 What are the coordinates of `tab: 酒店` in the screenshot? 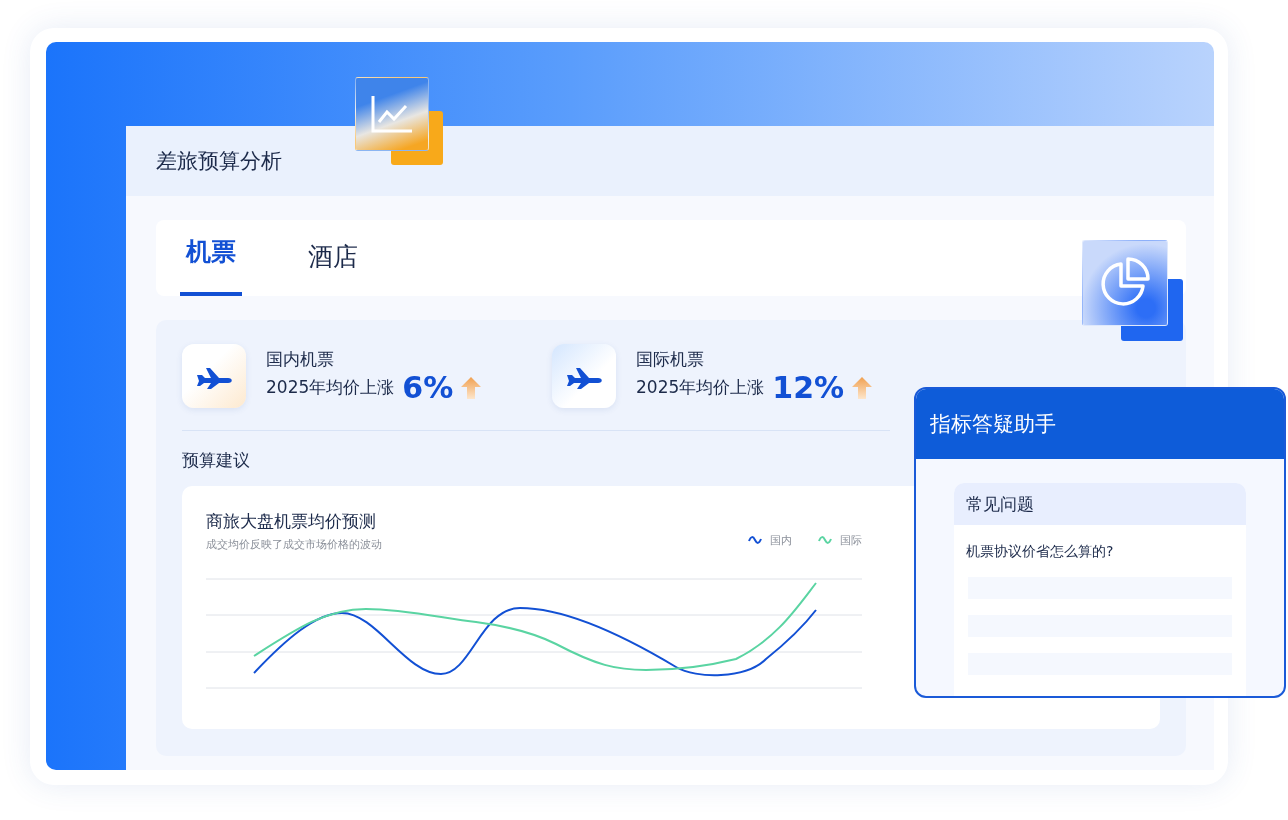 It's located at (333, 258).